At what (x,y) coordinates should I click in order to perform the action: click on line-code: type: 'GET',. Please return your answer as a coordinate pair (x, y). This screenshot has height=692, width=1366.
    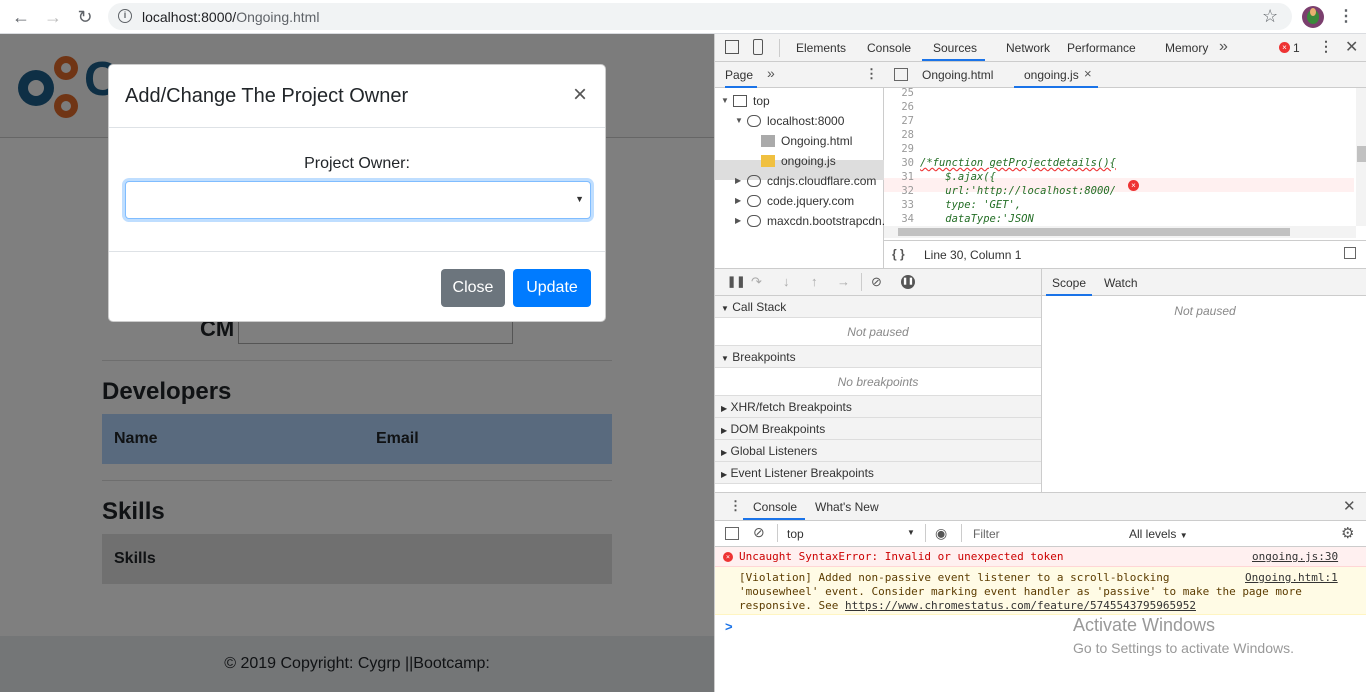
    Looking at the image, I should click on (971, 205).